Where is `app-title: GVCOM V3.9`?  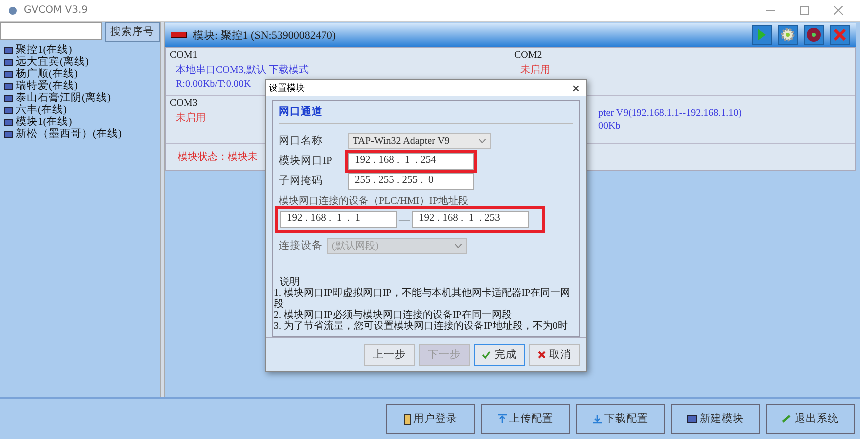
app-title: GVCOM V3.9 is located at coordinates (56, 10).